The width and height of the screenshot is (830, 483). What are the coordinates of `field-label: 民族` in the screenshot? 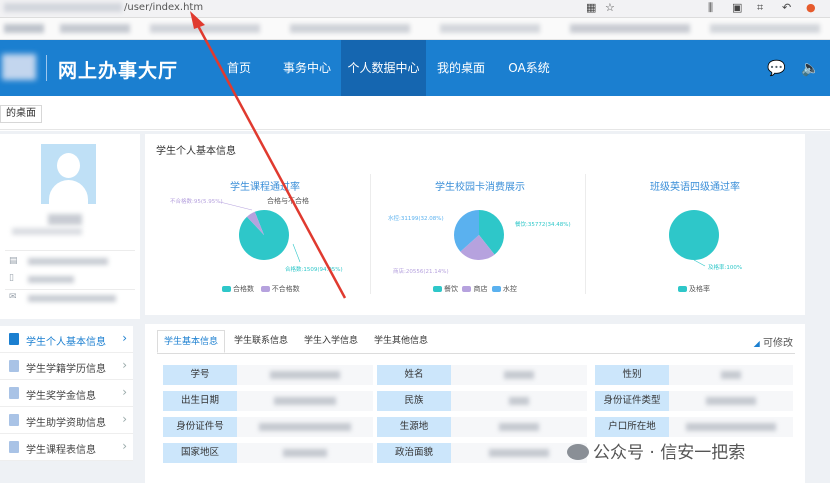 It's located at (414, 401).